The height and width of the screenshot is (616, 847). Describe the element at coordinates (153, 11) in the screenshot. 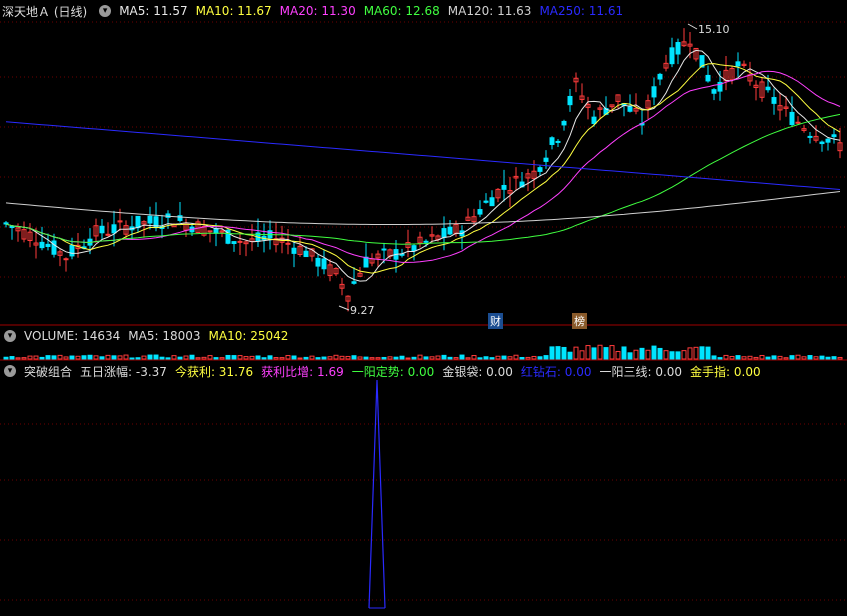

I see `ma5-label: MA5: 11.57` at that location.